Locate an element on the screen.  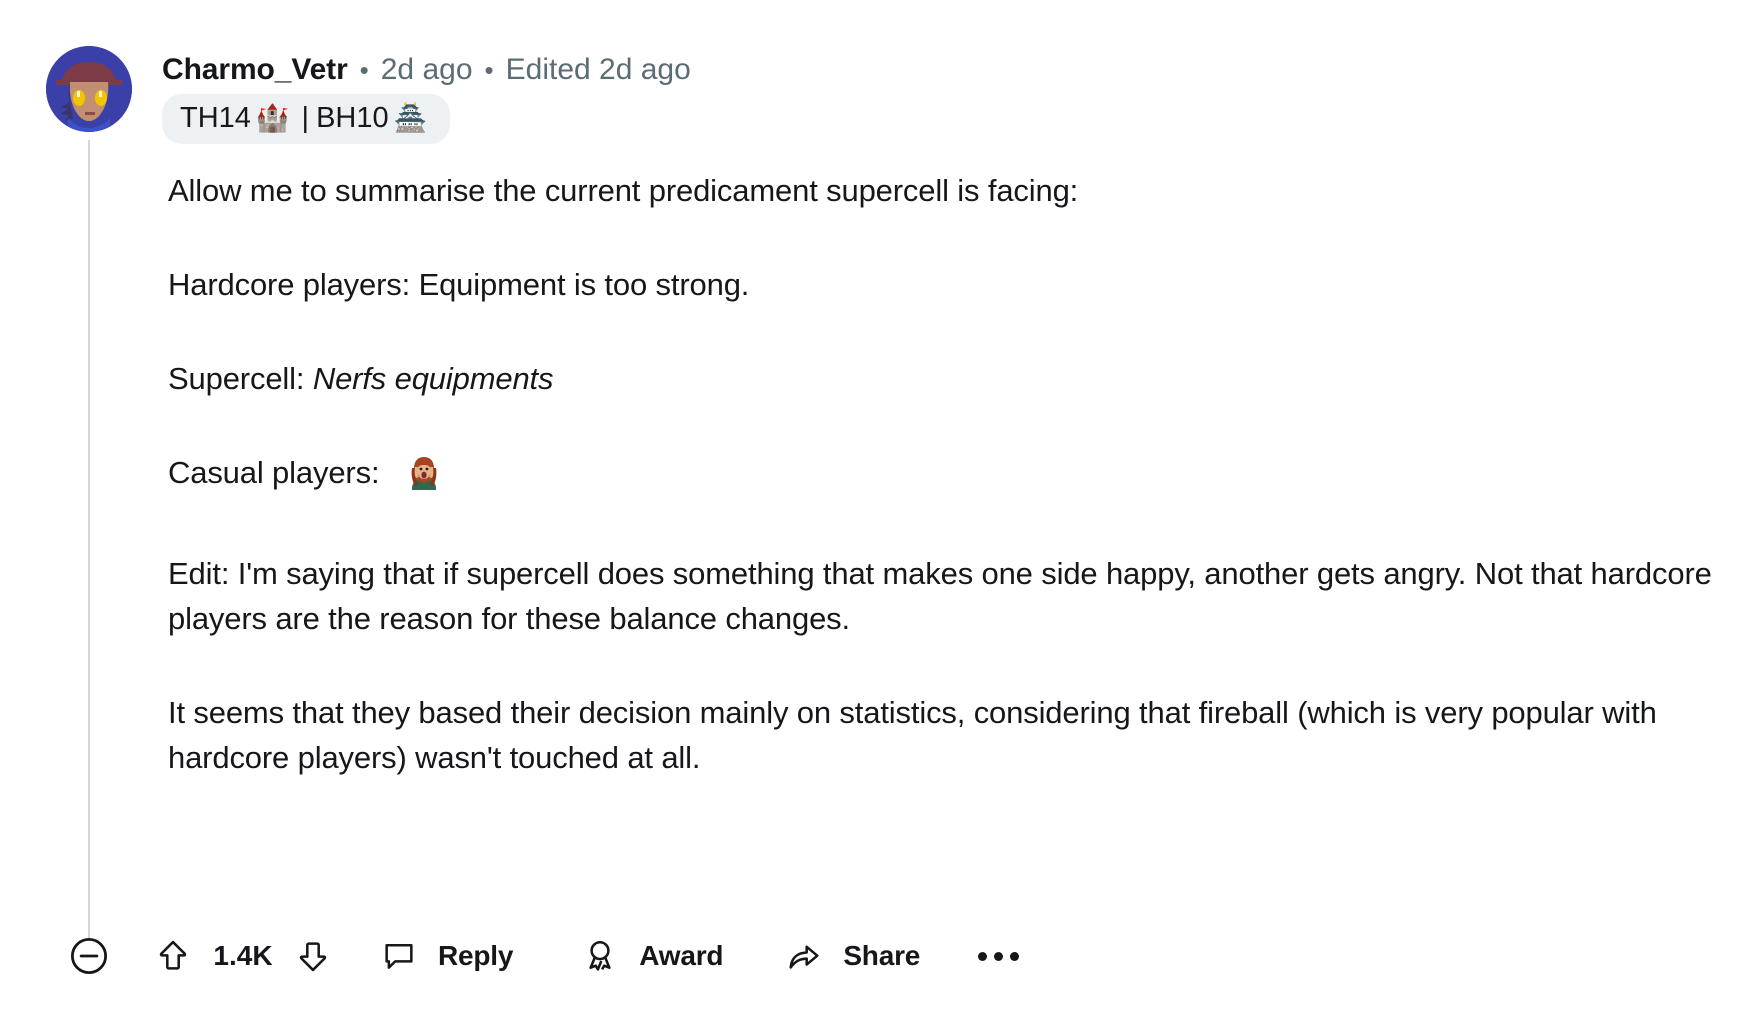
downvote-button is located at coordinates (313, 956).